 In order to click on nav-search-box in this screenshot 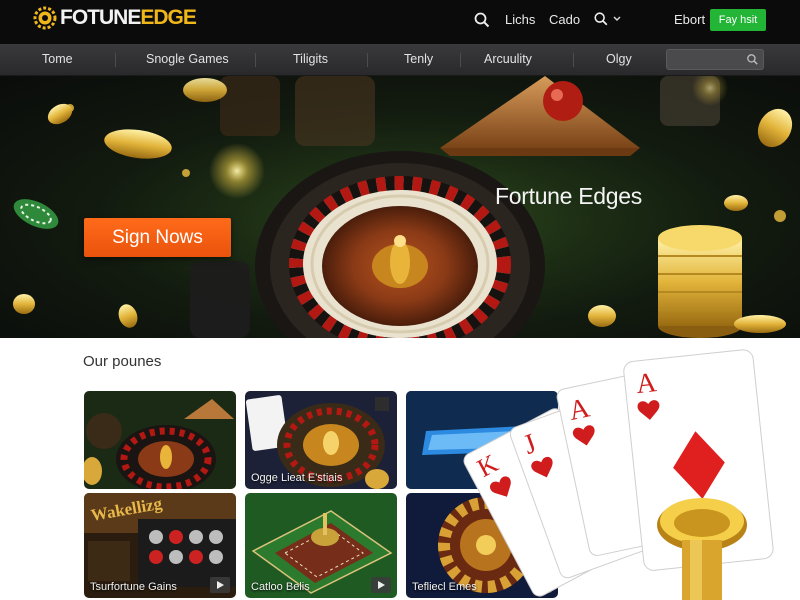, I will do `click(715, 59)`.